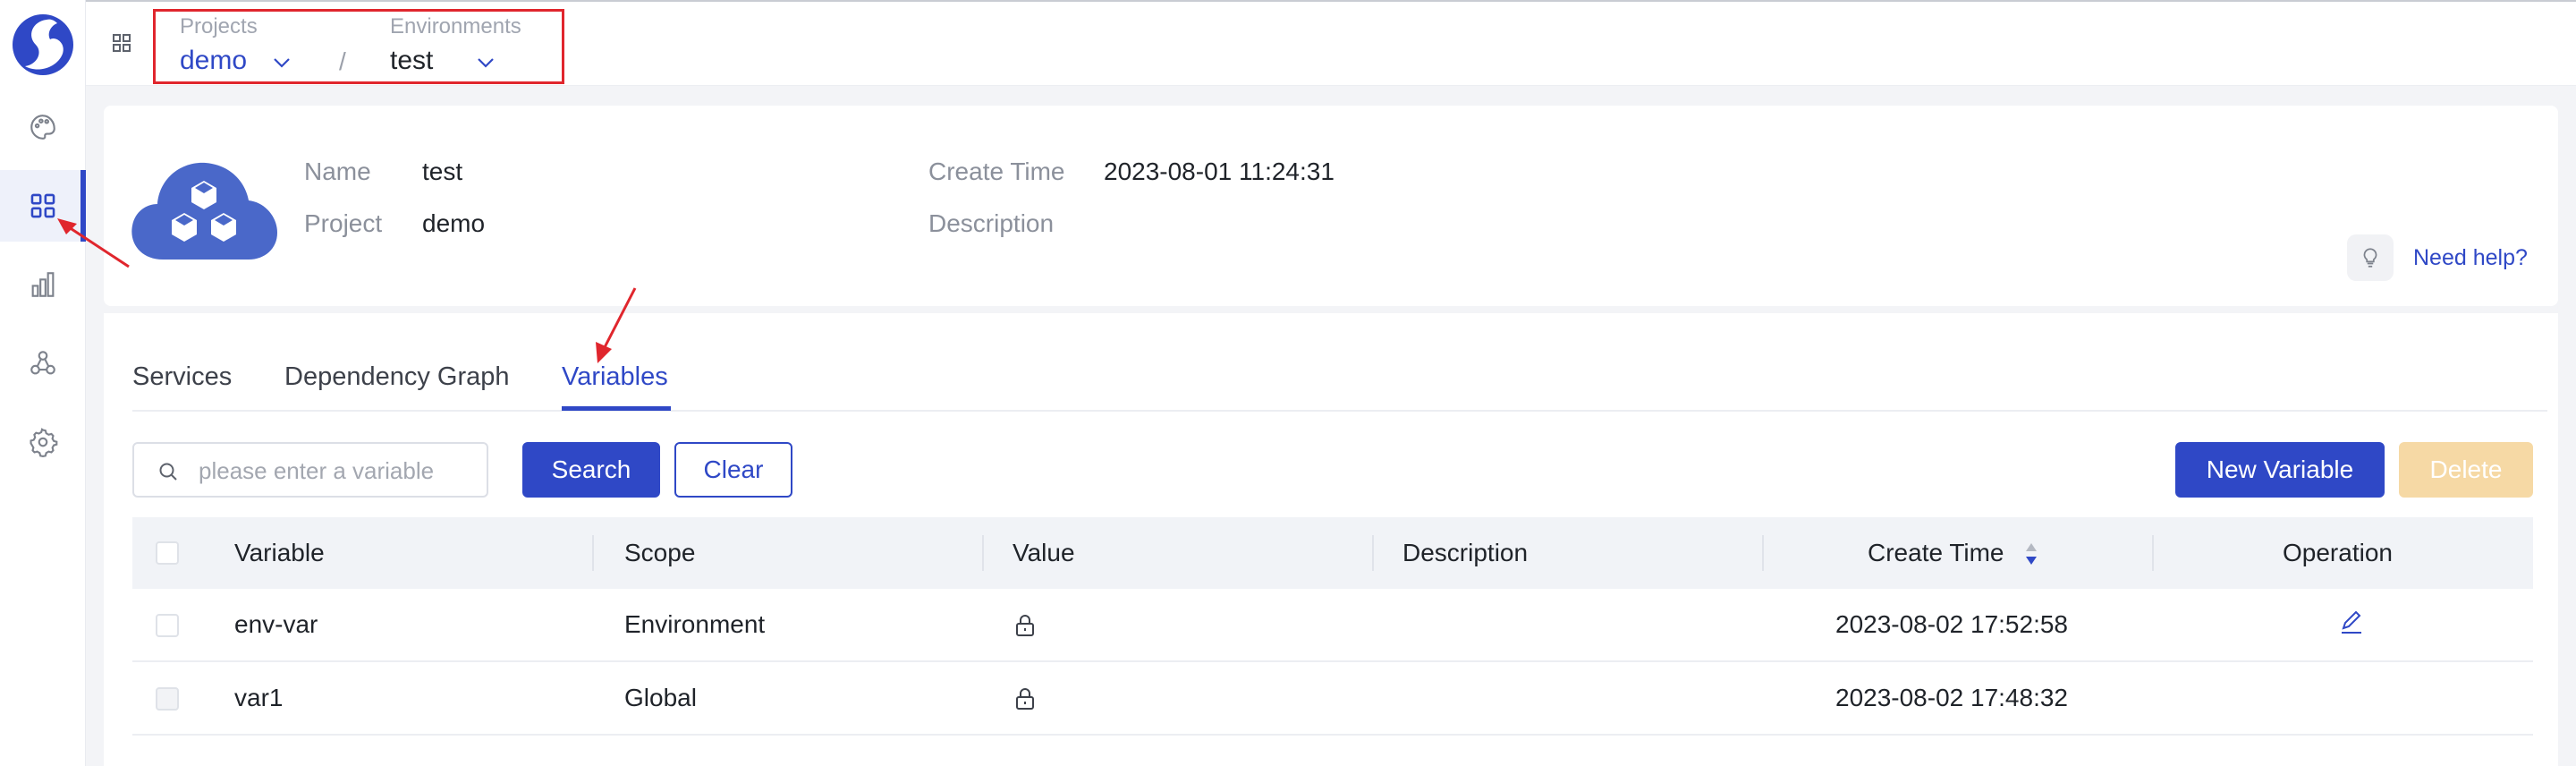 This screenshot has width=2576, height=766. What do you see at coordinates (337, 171) in the screenshot?
I see `name-label: Name` at bounding box center [337, 171].